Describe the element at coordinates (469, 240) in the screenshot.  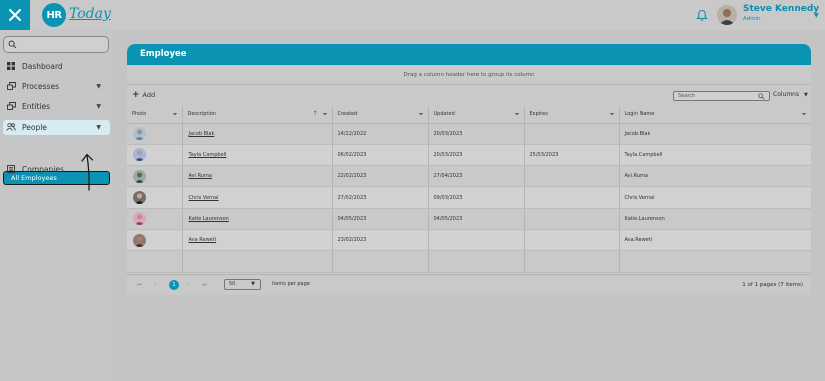
I see `table-row: Ava Reweti 23/02/2023 Ava.Reweti` at that location.